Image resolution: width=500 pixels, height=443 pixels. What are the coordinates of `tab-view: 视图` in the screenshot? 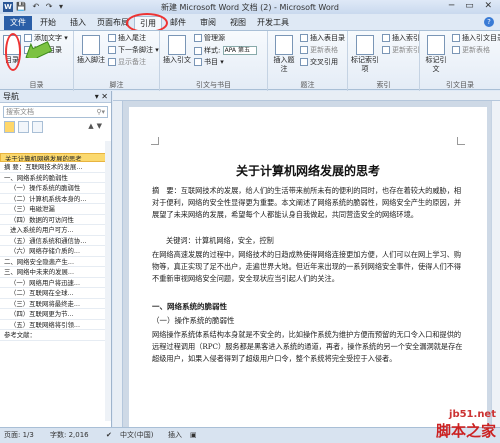 It's located at (238, 23).